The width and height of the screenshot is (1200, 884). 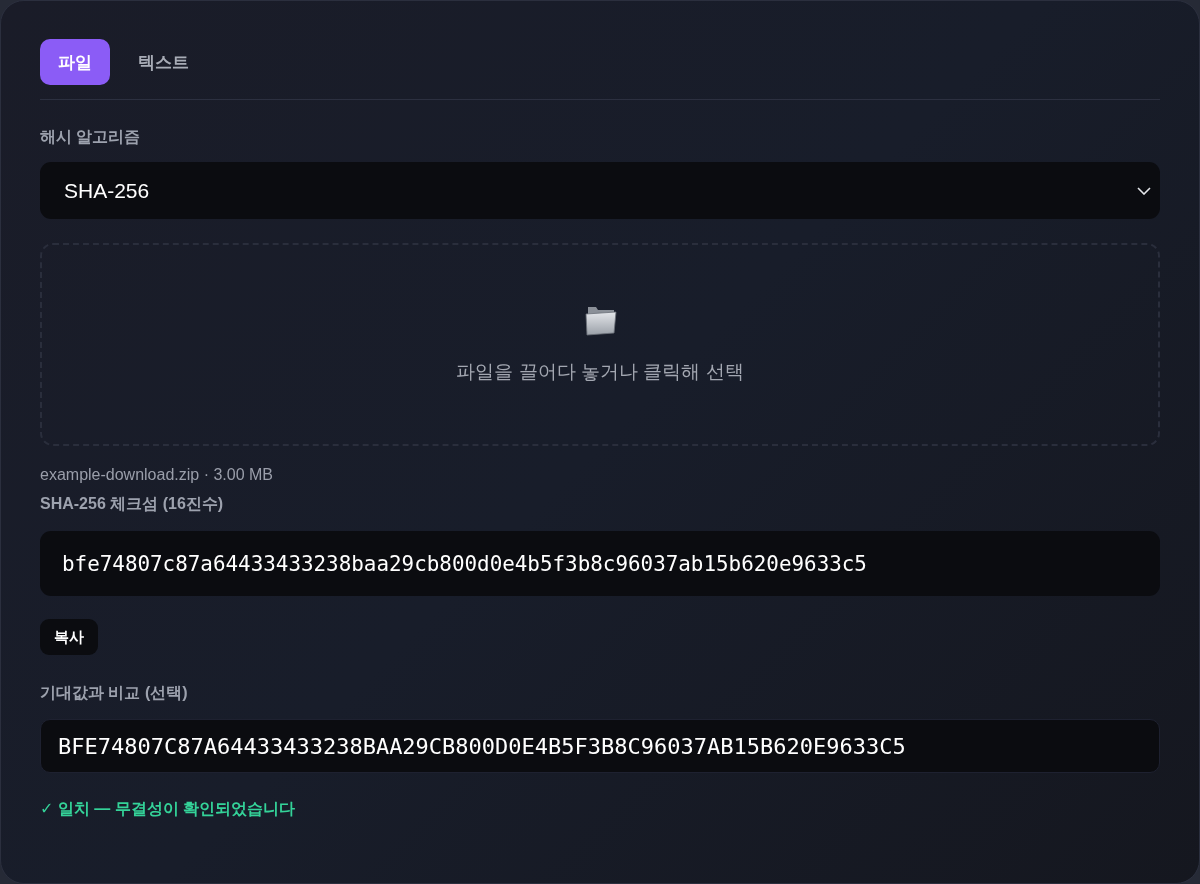 I want to click on checksum-field: bfe74807c87a64433433238baa29cb800d0e4b5f3b8c96037ab15b620e9633c5, so click(x=600, y=563).